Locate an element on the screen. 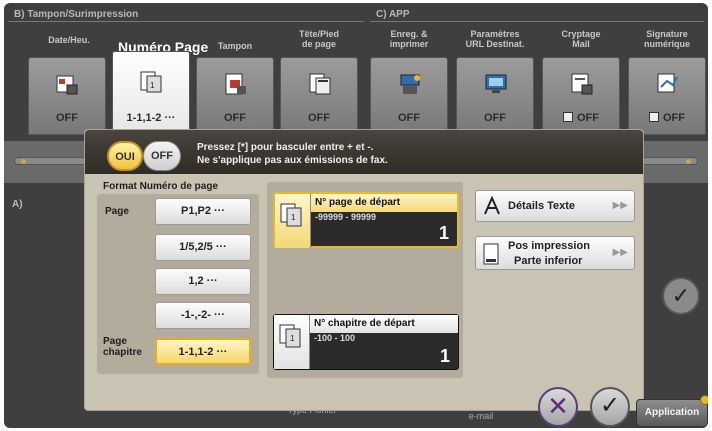 The width and height of the screenshot is (712, 431). tab-page-number: 1 1-1,1-2 ··· is located at coordinates (151, 93).